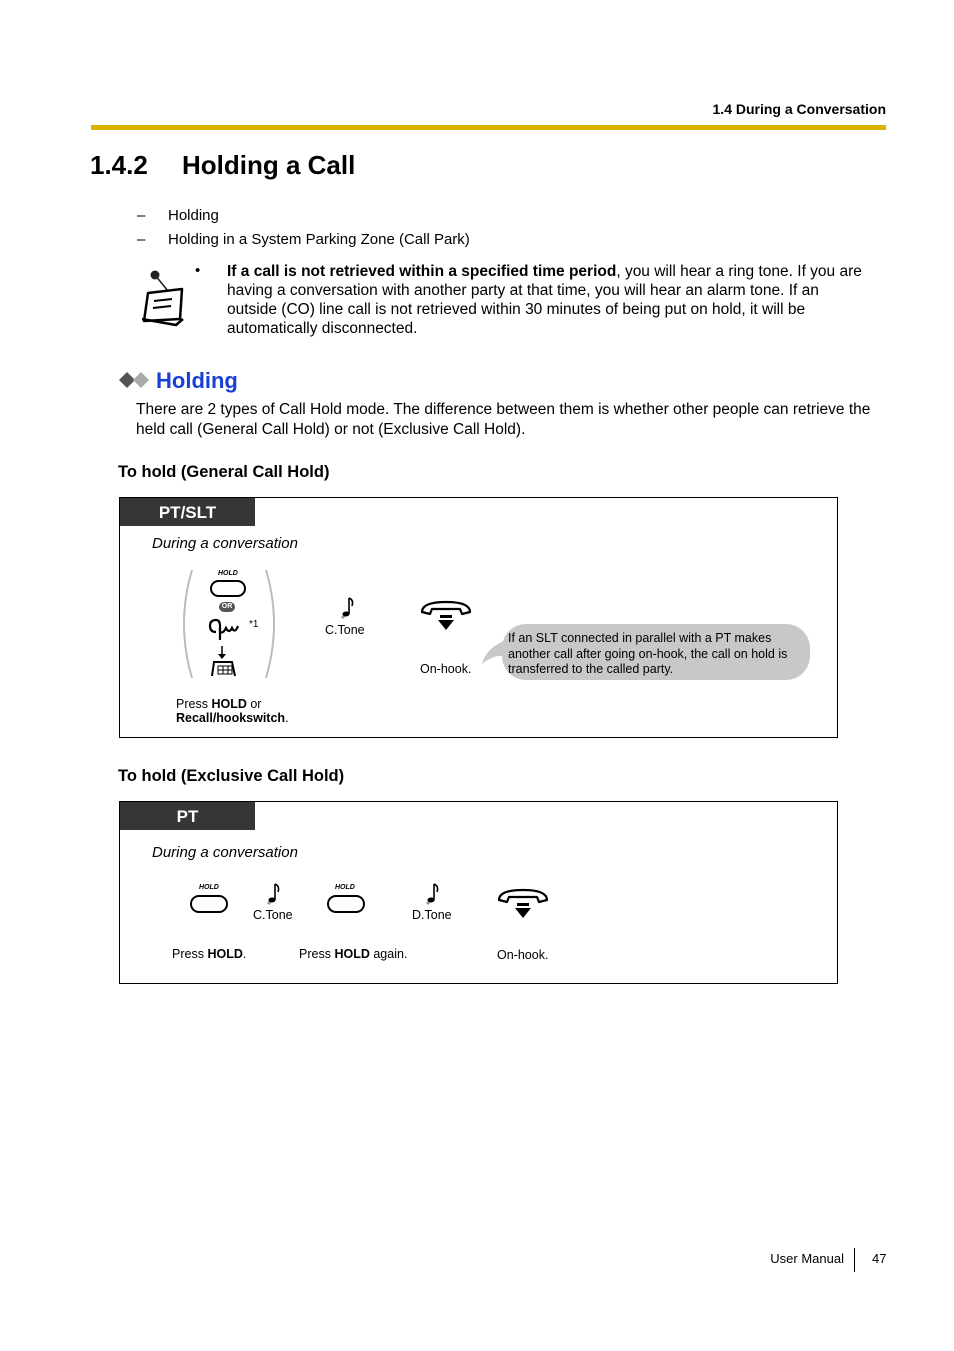 This screenshot has width=954, height=1351. What do you see at coordinates (162, 298) in the screenshot?
I see `note-pin-icon` at bounding box center [162, 298].